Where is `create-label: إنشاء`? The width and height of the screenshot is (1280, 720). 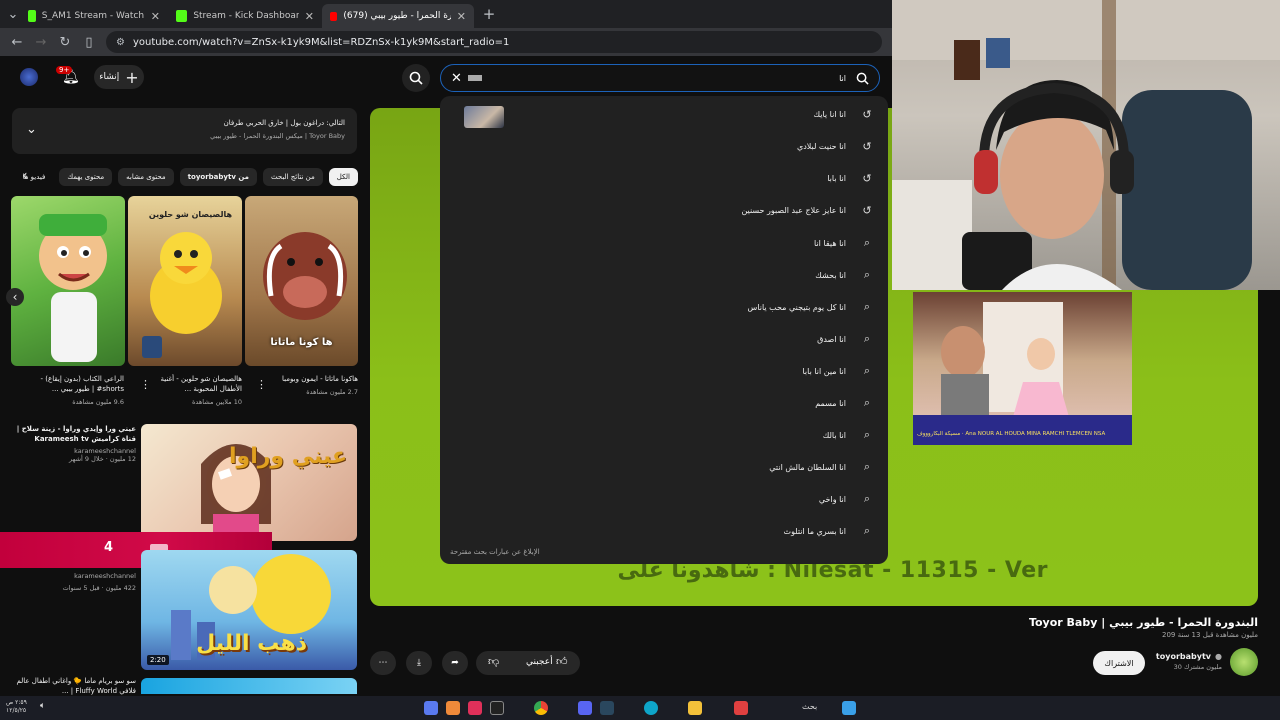
create-label: إنشاء is located at coordinates (109, 77).